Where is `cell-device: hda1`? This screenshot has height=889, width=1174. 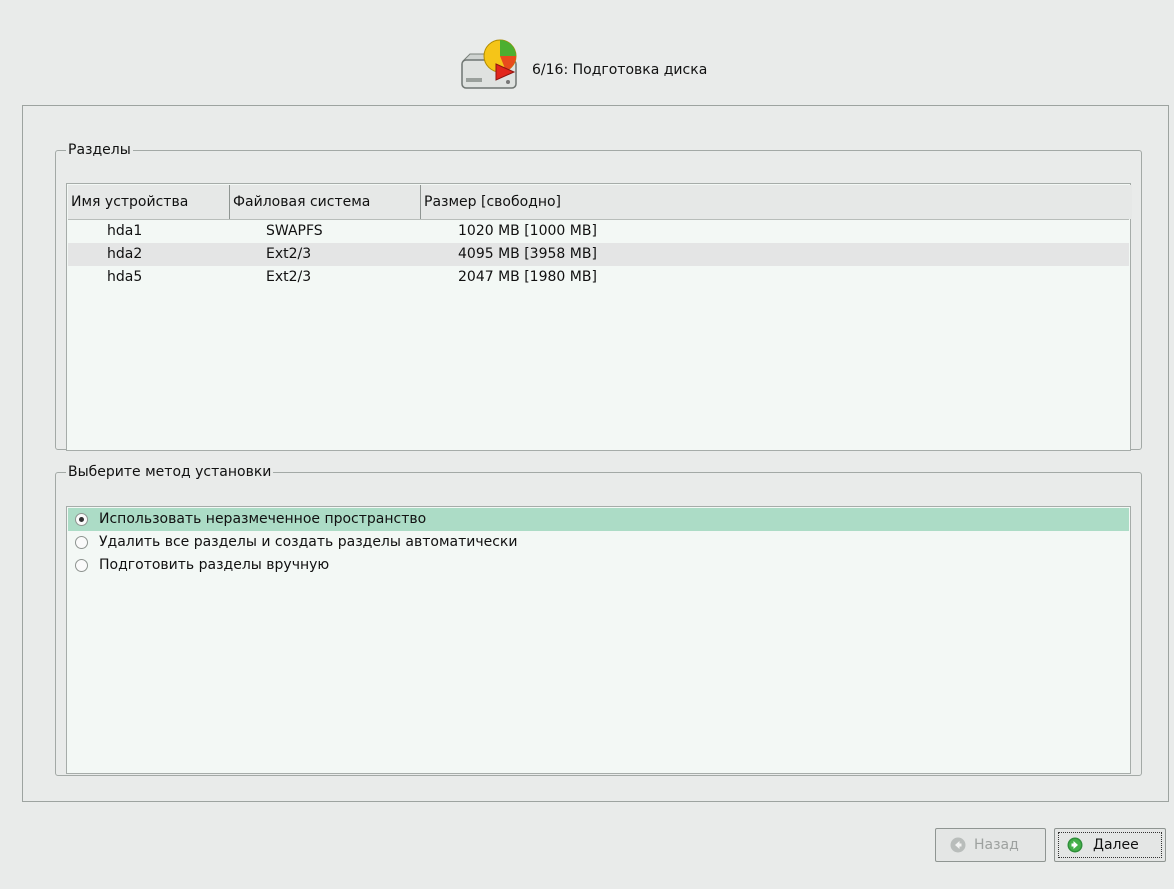
cell-device: hda1 is located at coordinates (125, 231).